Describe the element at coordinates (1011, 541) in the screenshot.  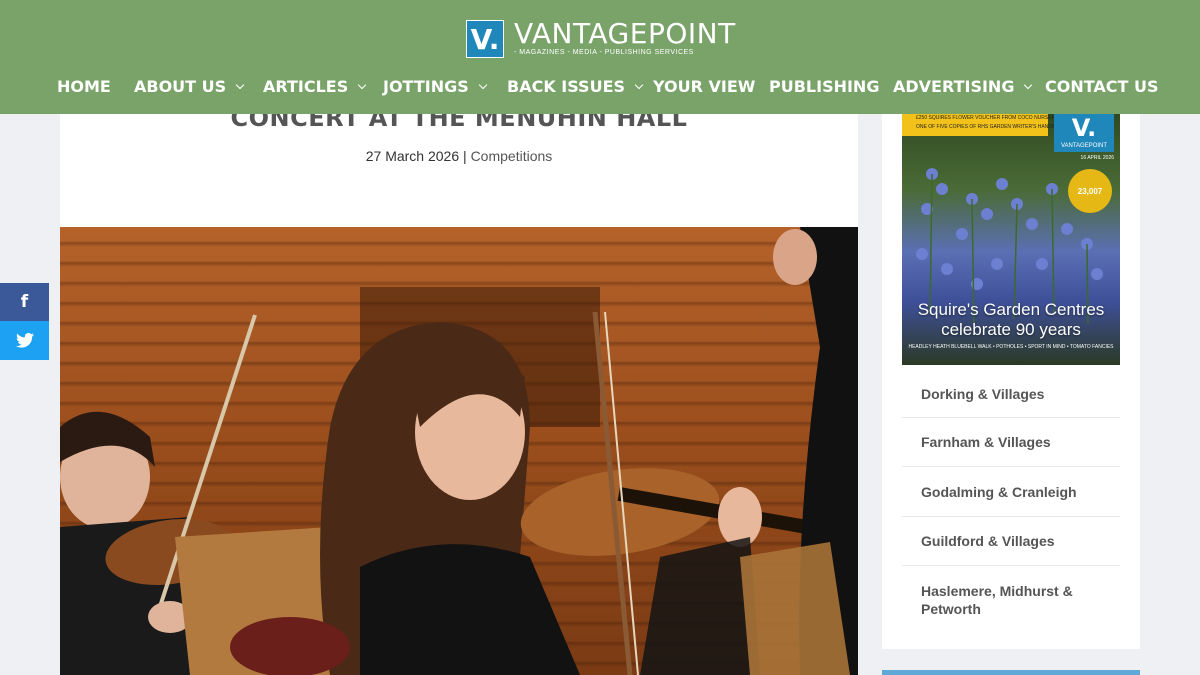
I see `edition-link-guildford: Guildford & Villages` at that location.